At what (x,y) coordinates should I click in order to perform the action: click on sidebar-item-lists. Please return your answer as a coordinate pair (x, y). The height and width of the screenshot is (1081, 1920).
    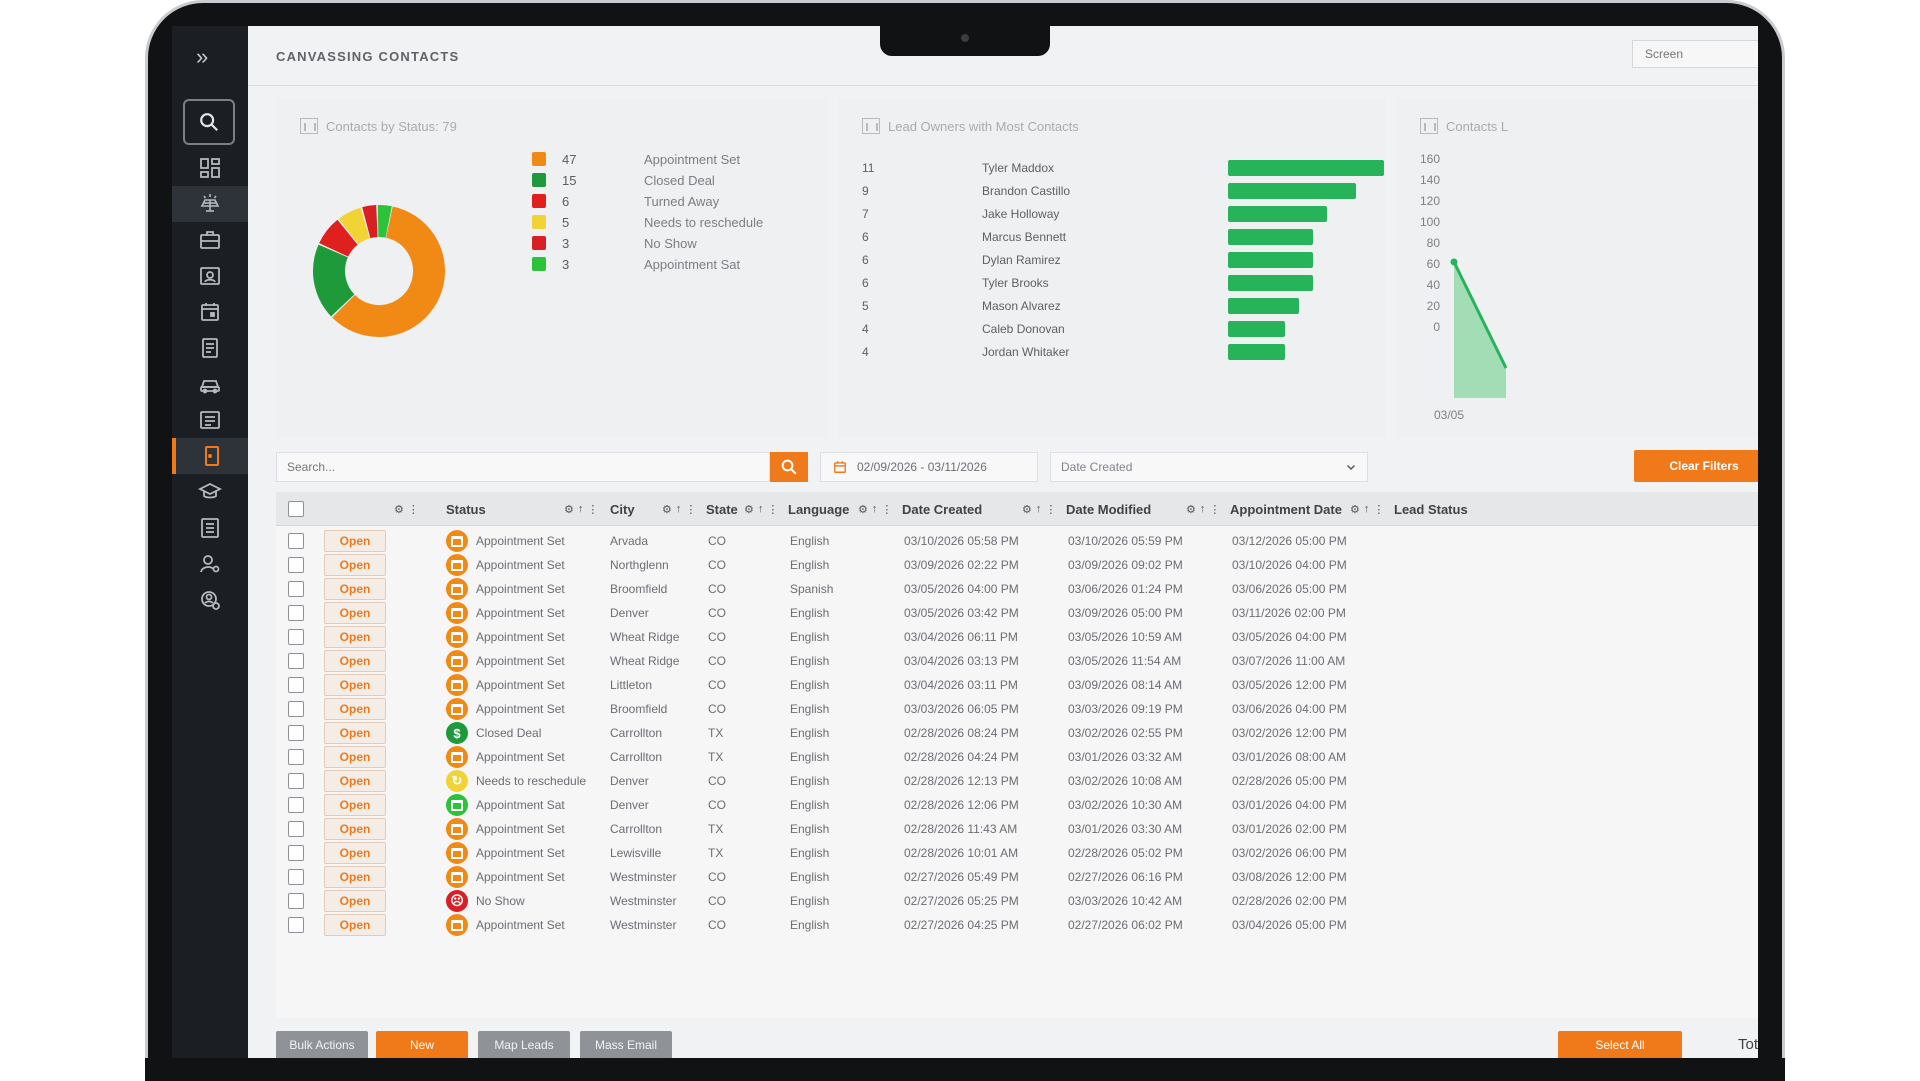
    Looking at the image, I should click on (210, 420).